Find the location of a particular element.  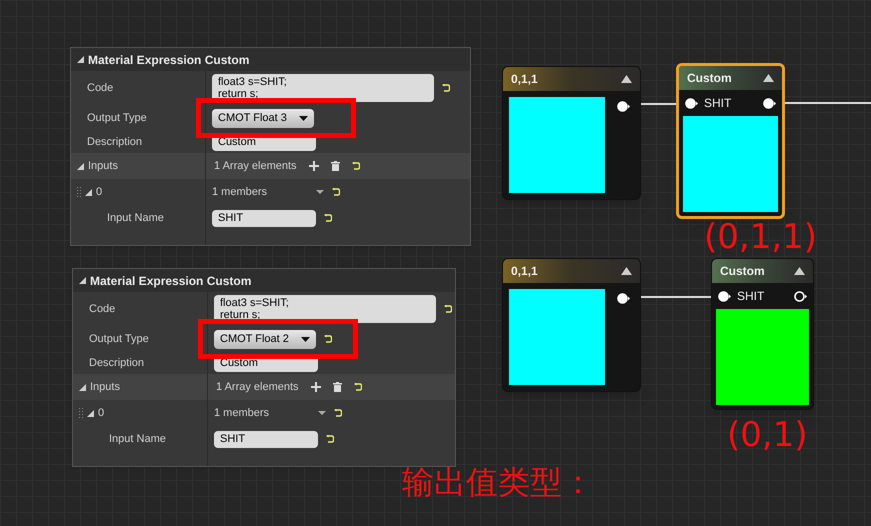

output-type-dropdown: CMOT Float 3 is located at coordinates (263, 118).